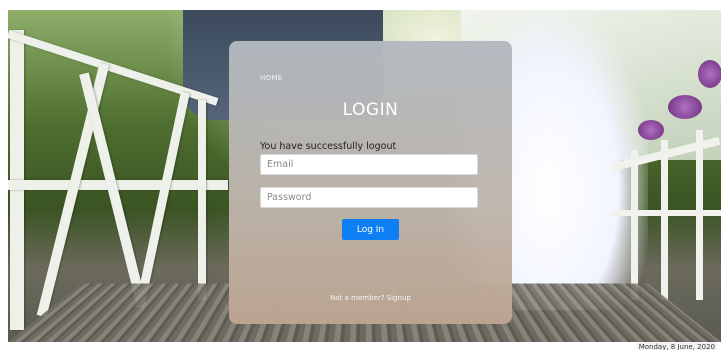  I want to click on page-title: LOGIN, so click(370, 110).